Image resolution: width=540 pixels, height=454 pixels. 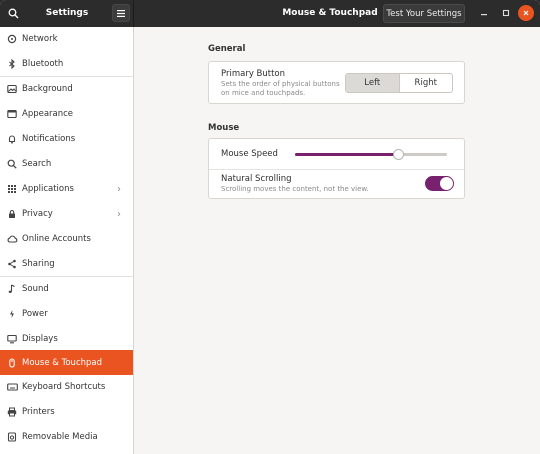 What do you see at coordinates (253, 74) in the screenshot?
I see `primary-button-label: Primary Button` at bounding box center [253, 74].